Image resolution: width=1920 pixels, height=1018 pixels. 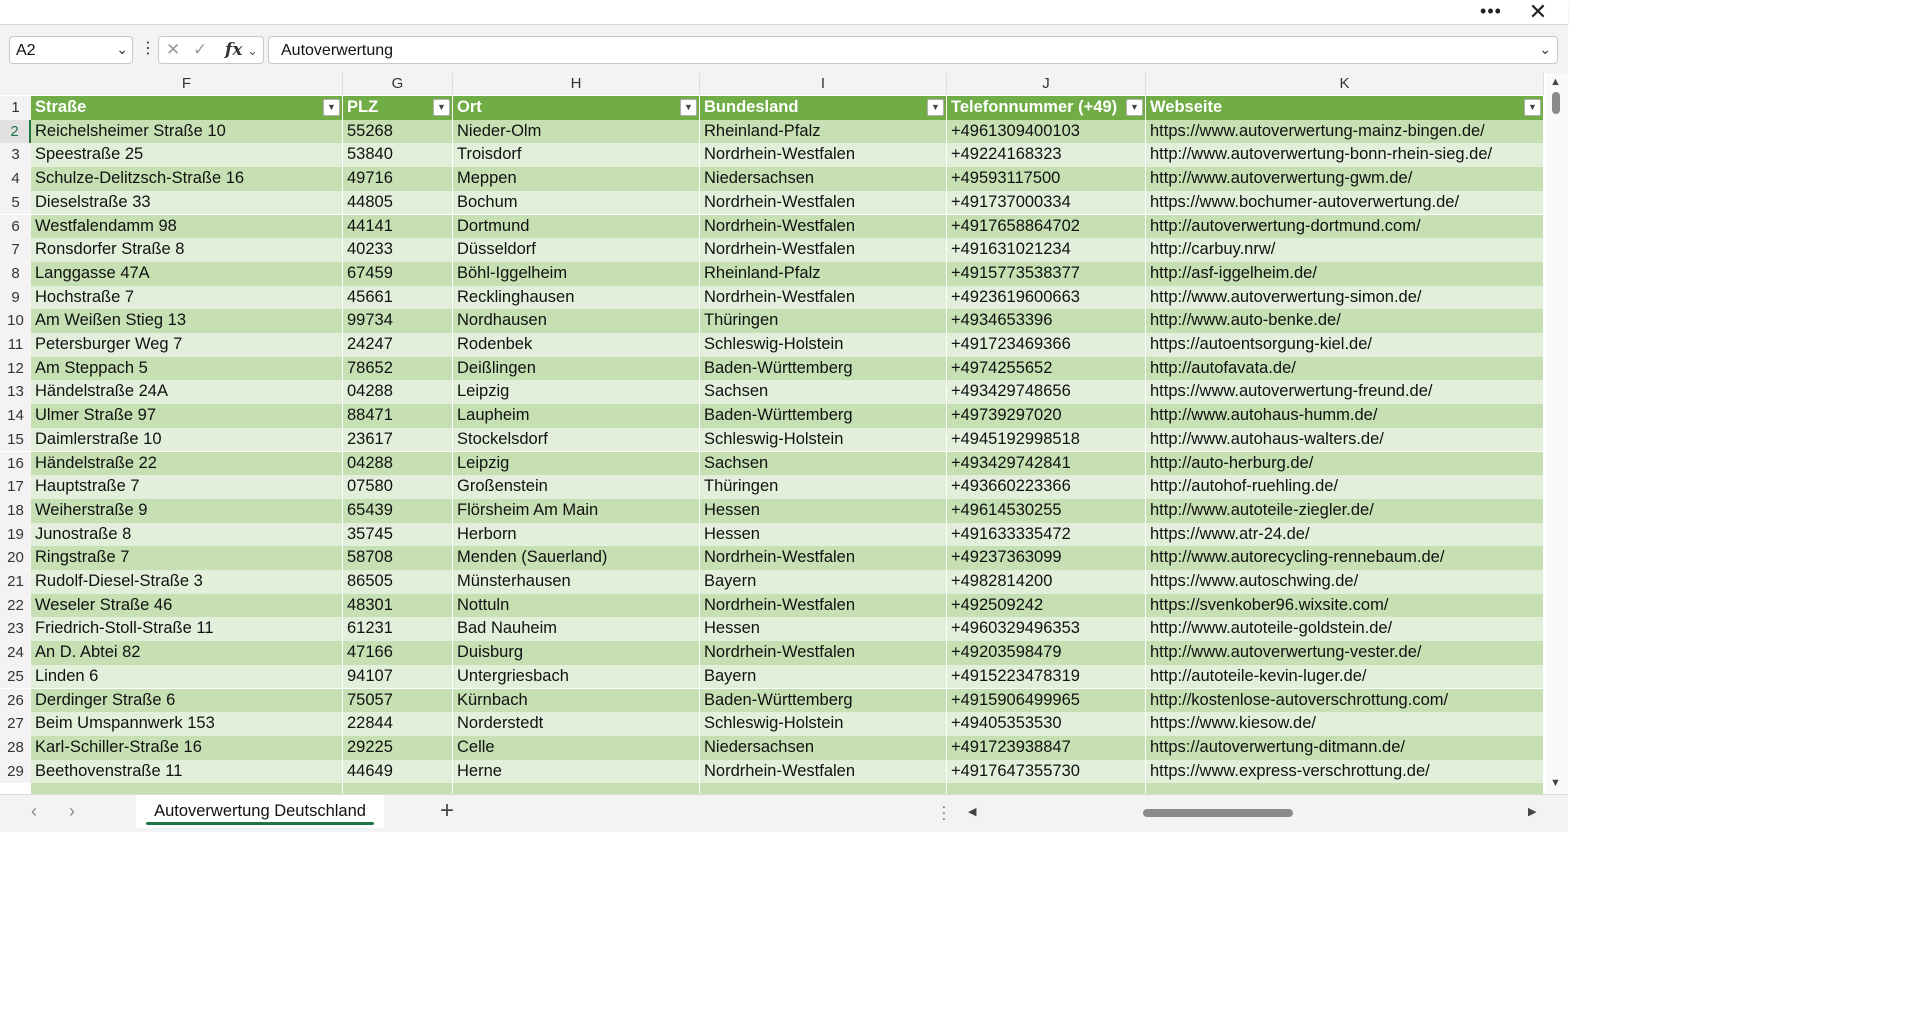 What do you see at coordinates (187, 629) in the screenshot?
I see `table-cell: Friedrich-Stoll-Straße 11` at bounding box center [187, 629].